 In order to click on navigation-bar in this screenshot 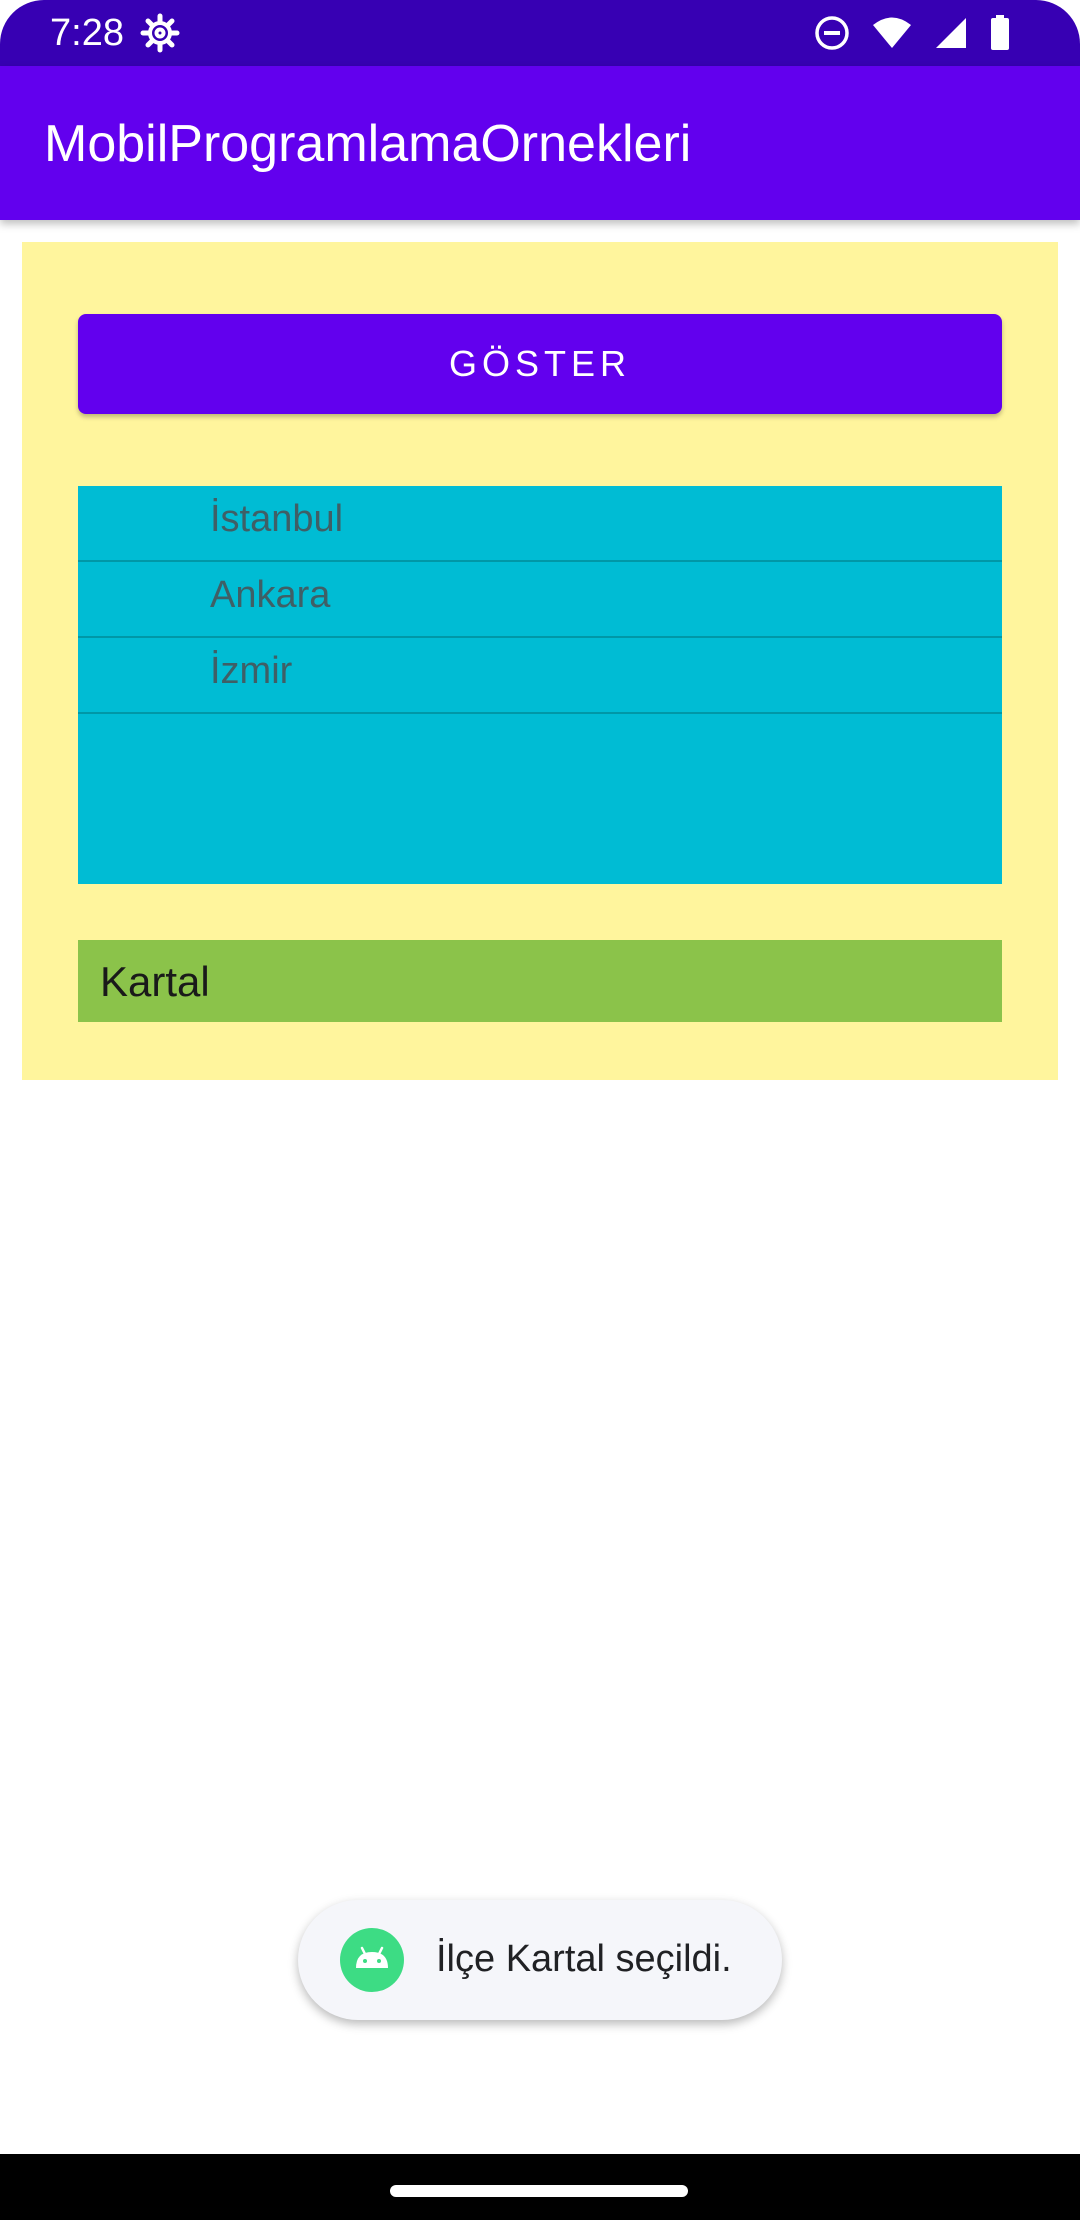, I will do `click(540, 2187)`.